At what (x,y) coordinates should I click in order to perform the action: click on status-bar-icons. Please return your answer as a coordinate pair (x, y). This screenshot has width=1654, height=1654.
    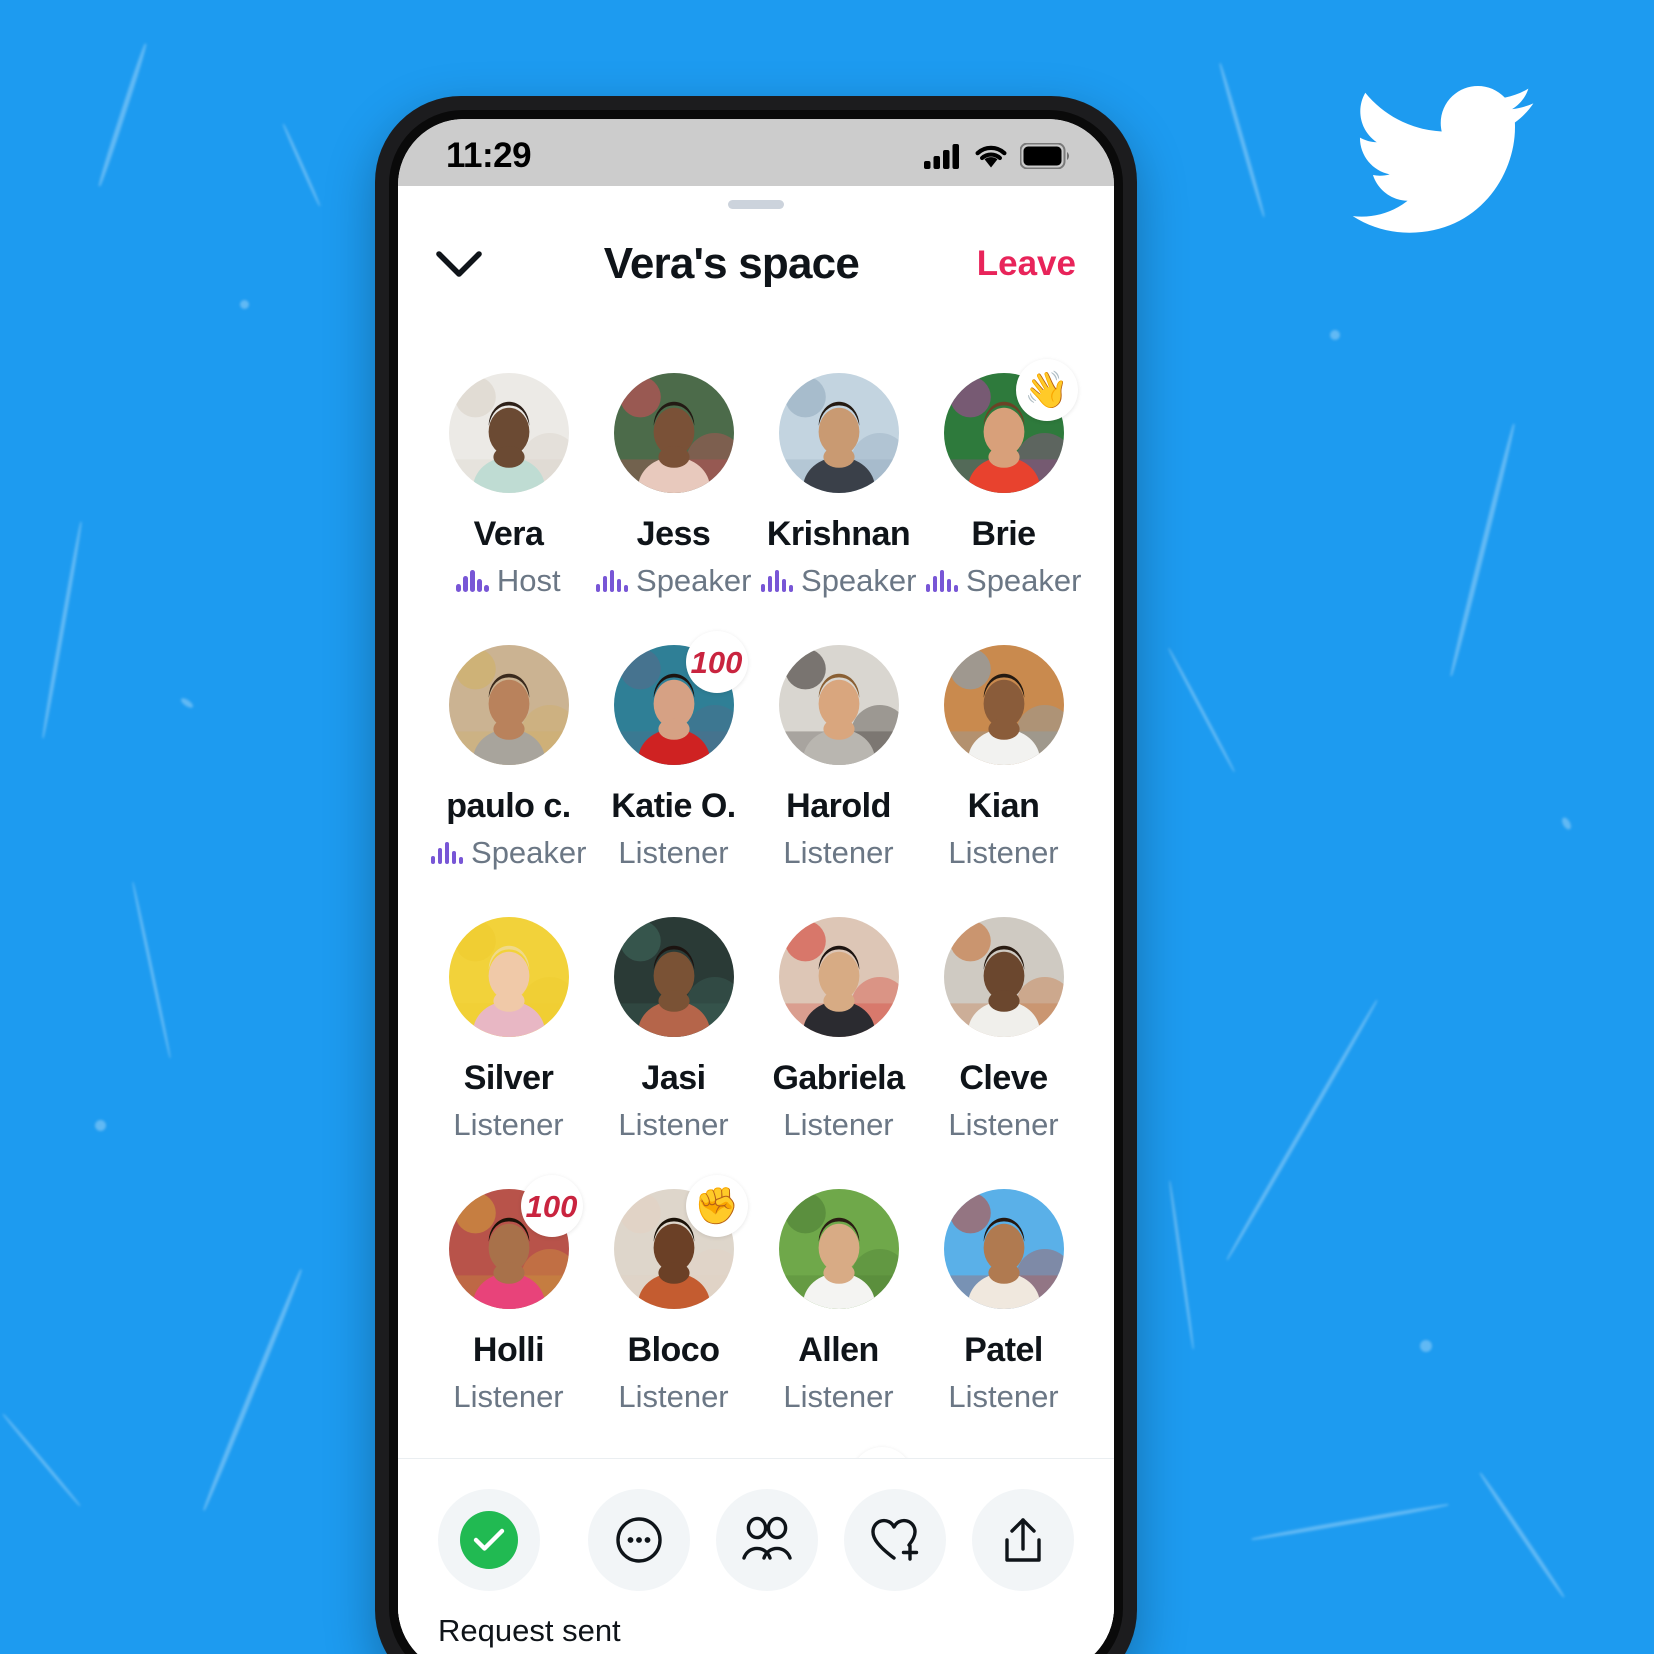
    Looking at the image, I should click on (997, 155).